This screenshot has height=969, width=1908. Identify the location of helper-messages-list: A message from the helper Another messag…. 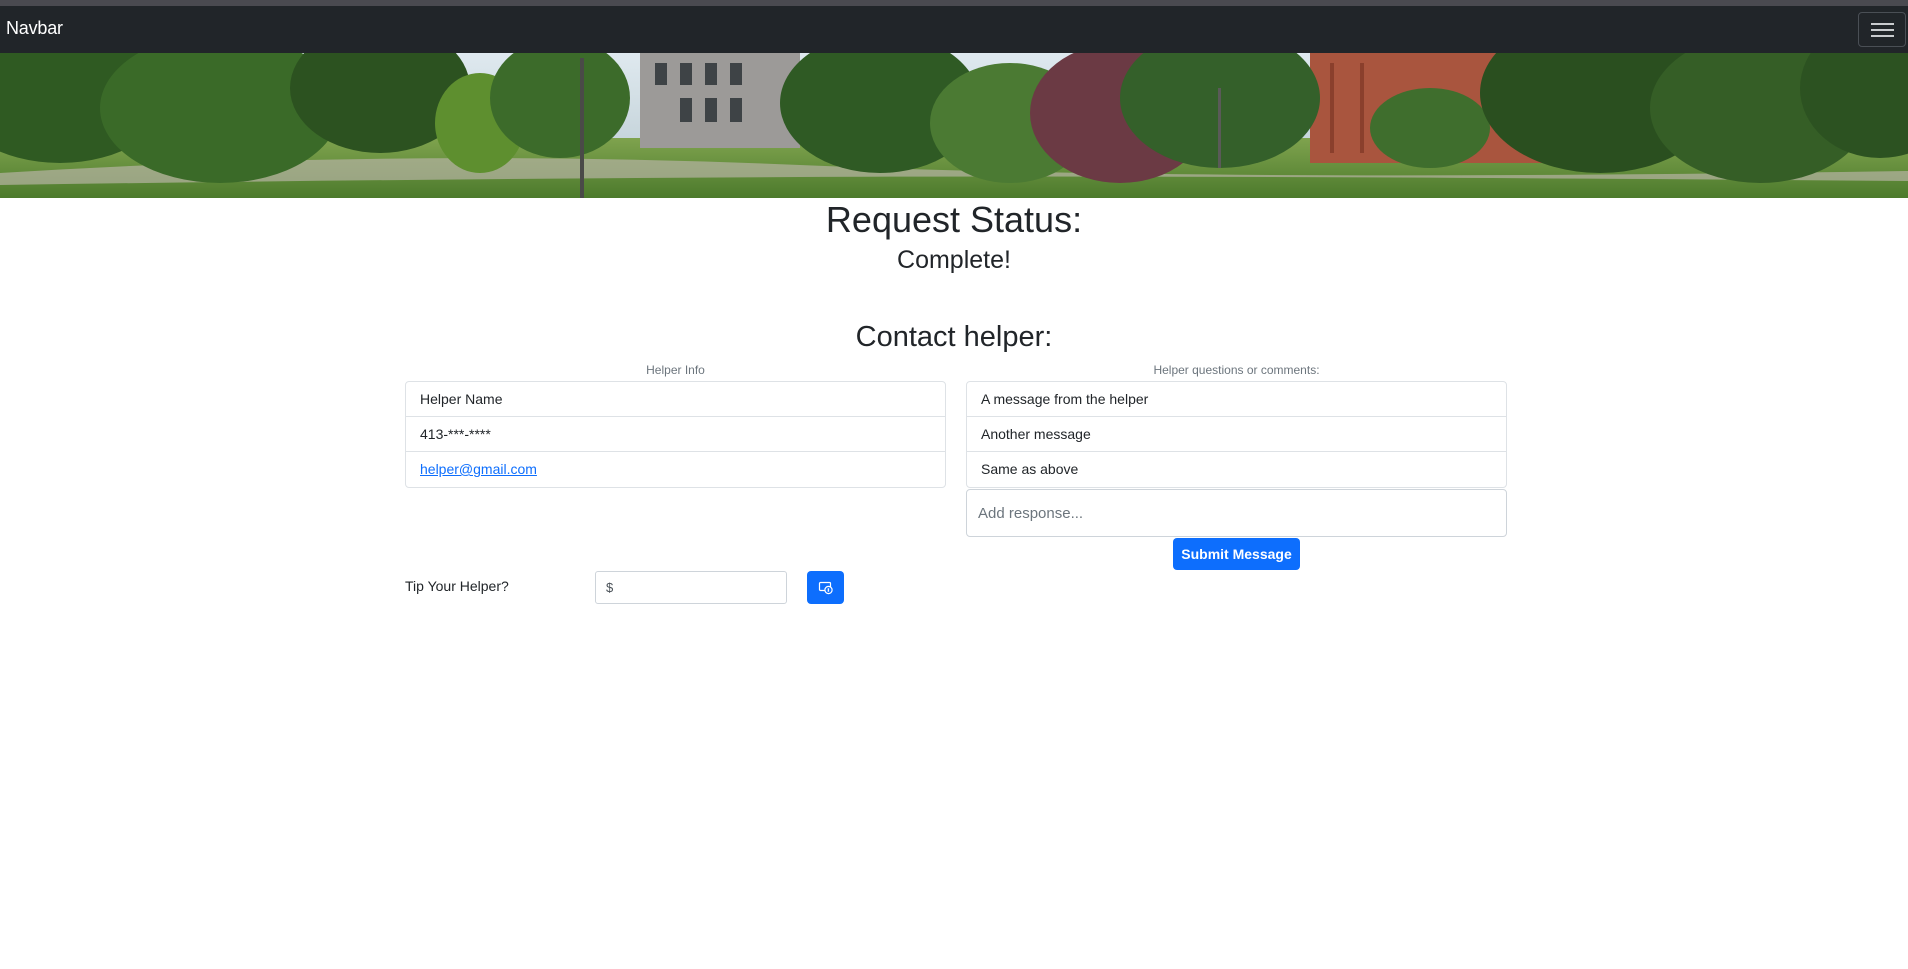
(1236, 434).